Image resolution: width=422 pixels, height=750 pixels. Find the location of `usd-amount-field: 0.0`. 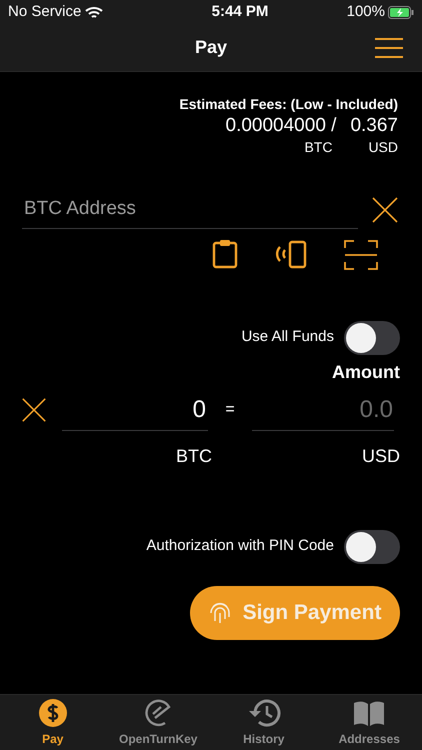

usd-amount-field: 0.0 is located at coordinates (323, 410).